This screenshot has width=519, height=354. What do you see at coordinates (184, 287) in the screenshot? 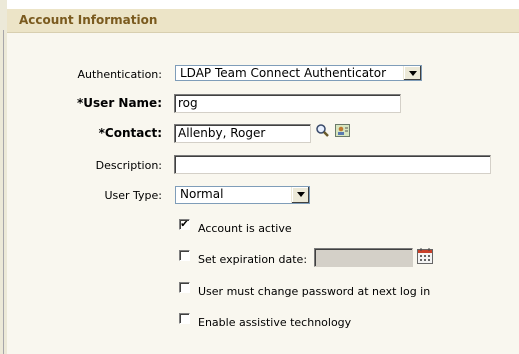
I see `change-password-checkbox` at bounding box center [184, 287].